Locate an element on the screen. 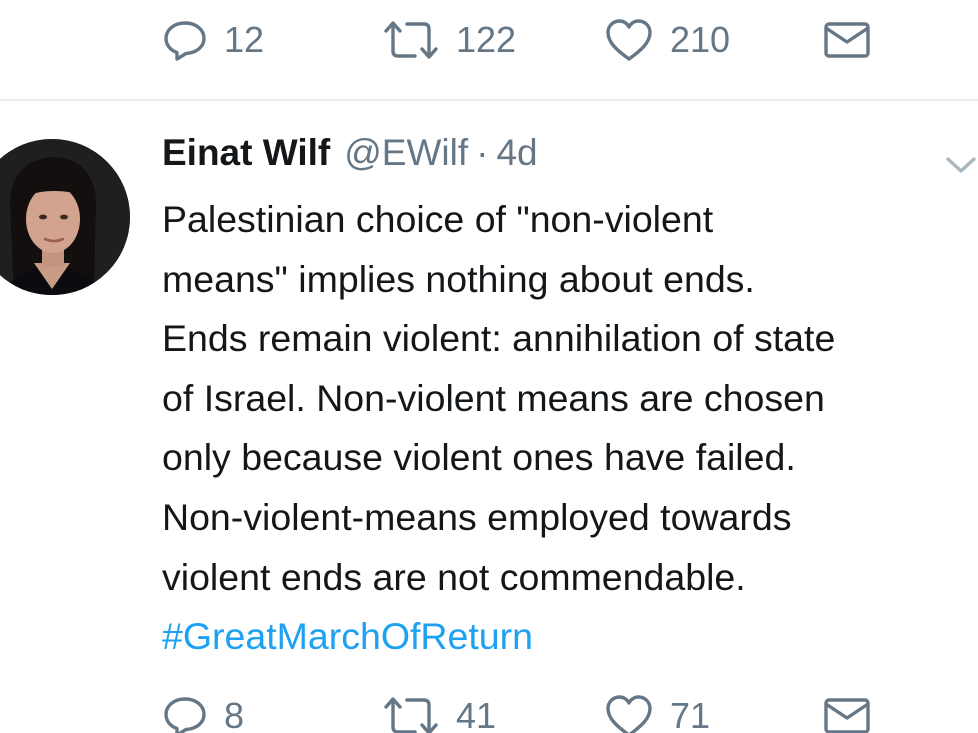 Image resolution: width=978 pixels, height=733 pixels. prev-tweet-action-bar: 12 122 210 is located at coordinates (489, 40).